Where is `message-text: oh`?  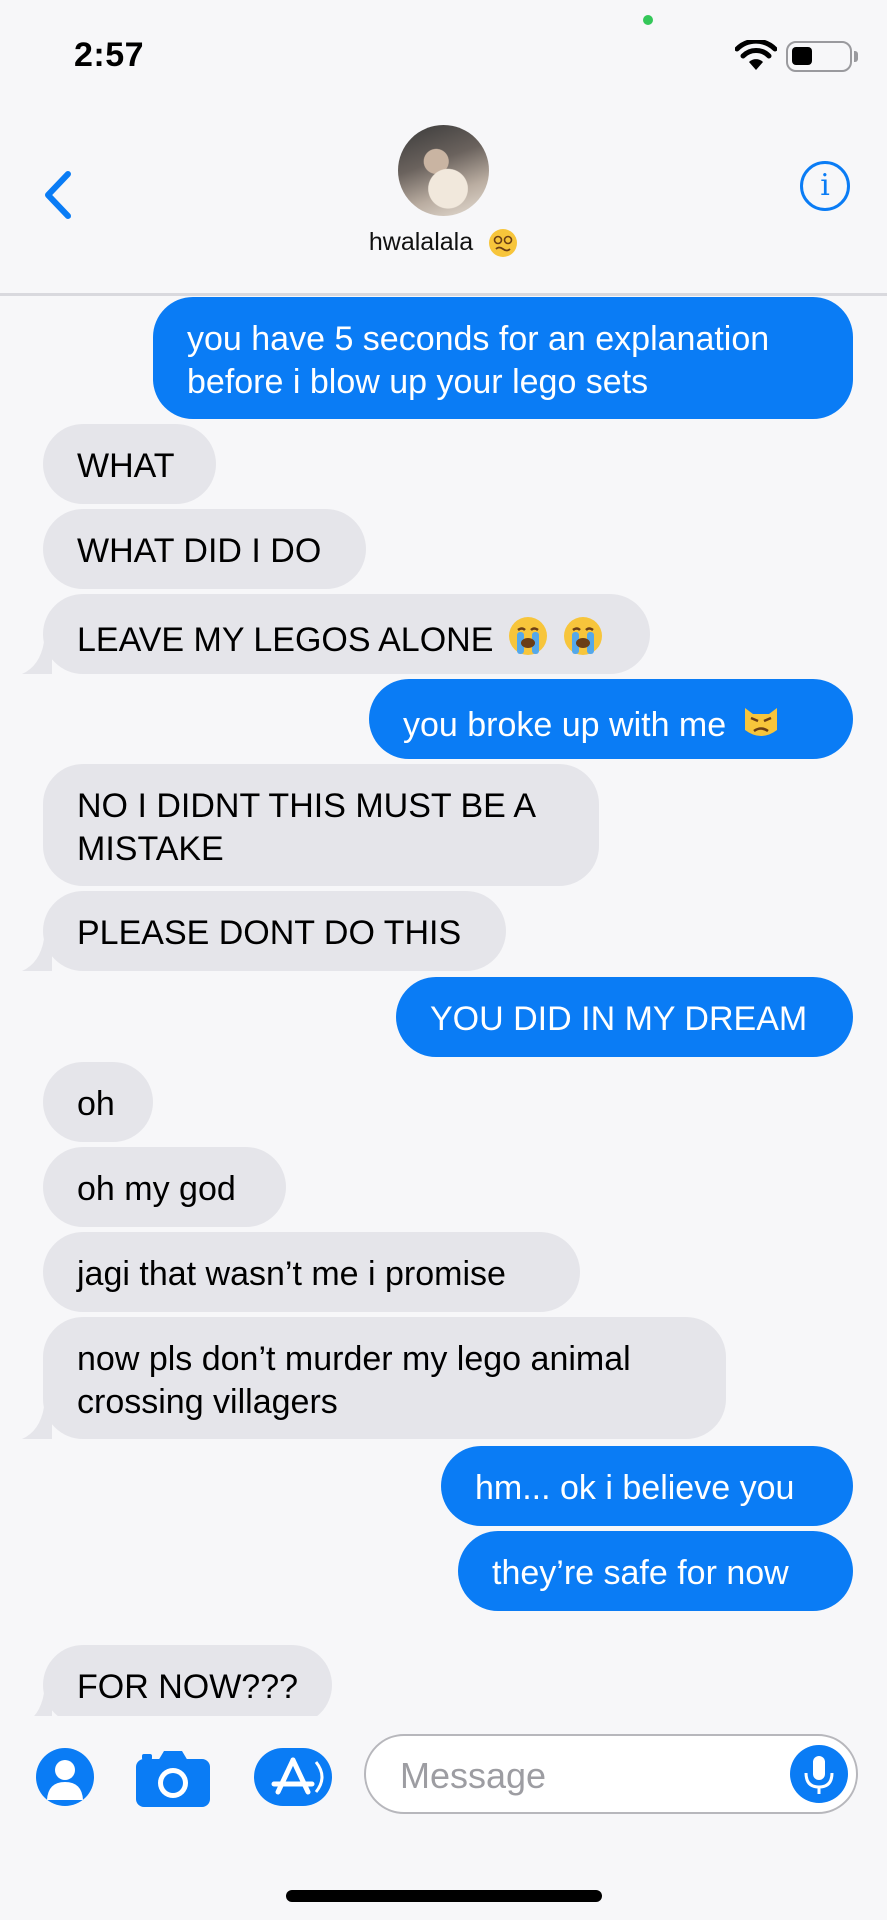
message-text: oh is located at coordinates (96, 1104).